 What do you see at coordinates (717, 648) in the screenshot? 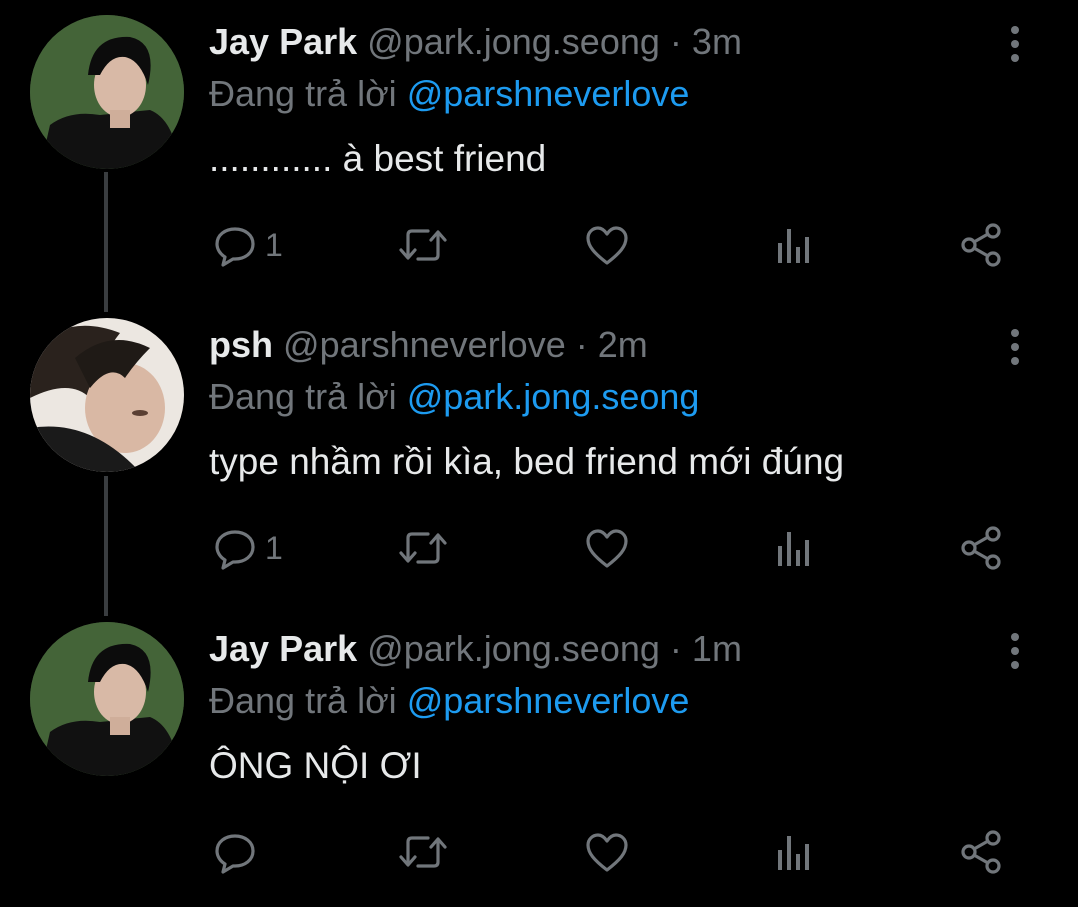
I see `timestamp: 1m` at bounding box center [717, 648].